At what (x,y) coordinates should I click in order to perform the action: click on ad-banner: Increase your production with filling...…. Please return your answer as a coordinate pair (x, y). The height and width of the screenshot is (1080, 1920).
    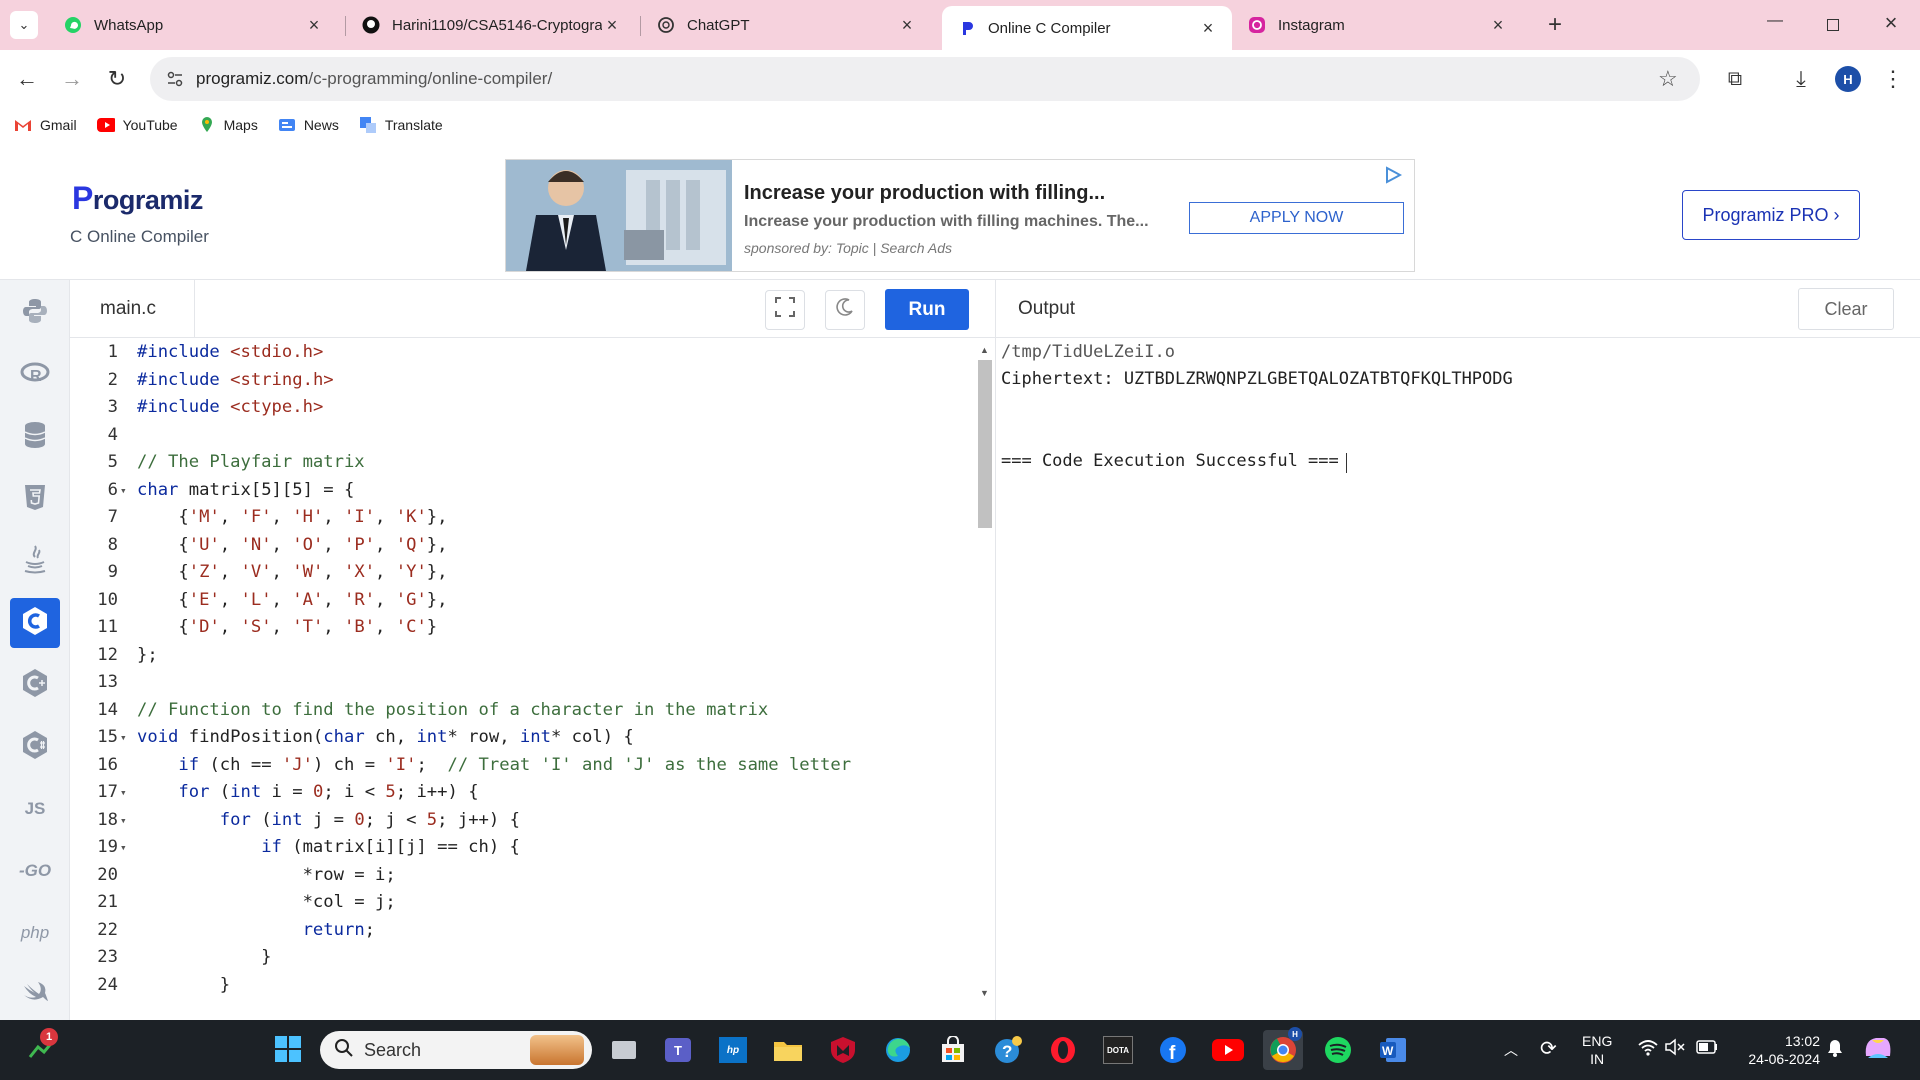
    Looking at the image, I should click on (960, 215).